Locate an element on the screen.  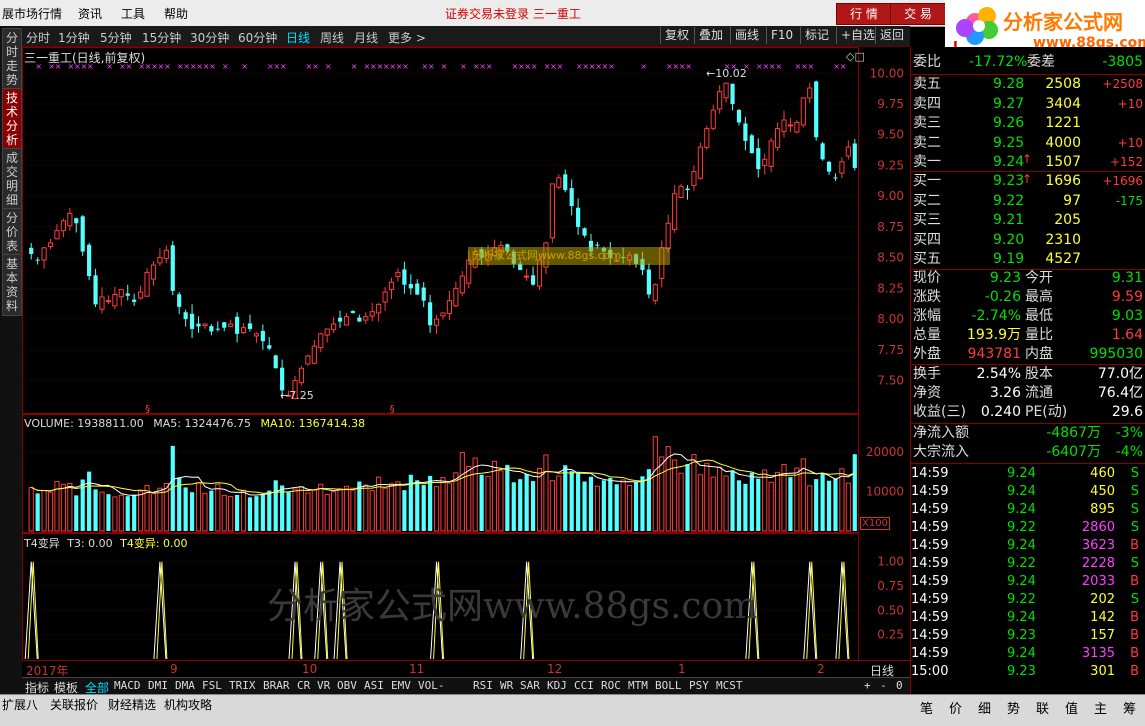
volume-unit-badge: X100 is located at coordinates (875, 523).